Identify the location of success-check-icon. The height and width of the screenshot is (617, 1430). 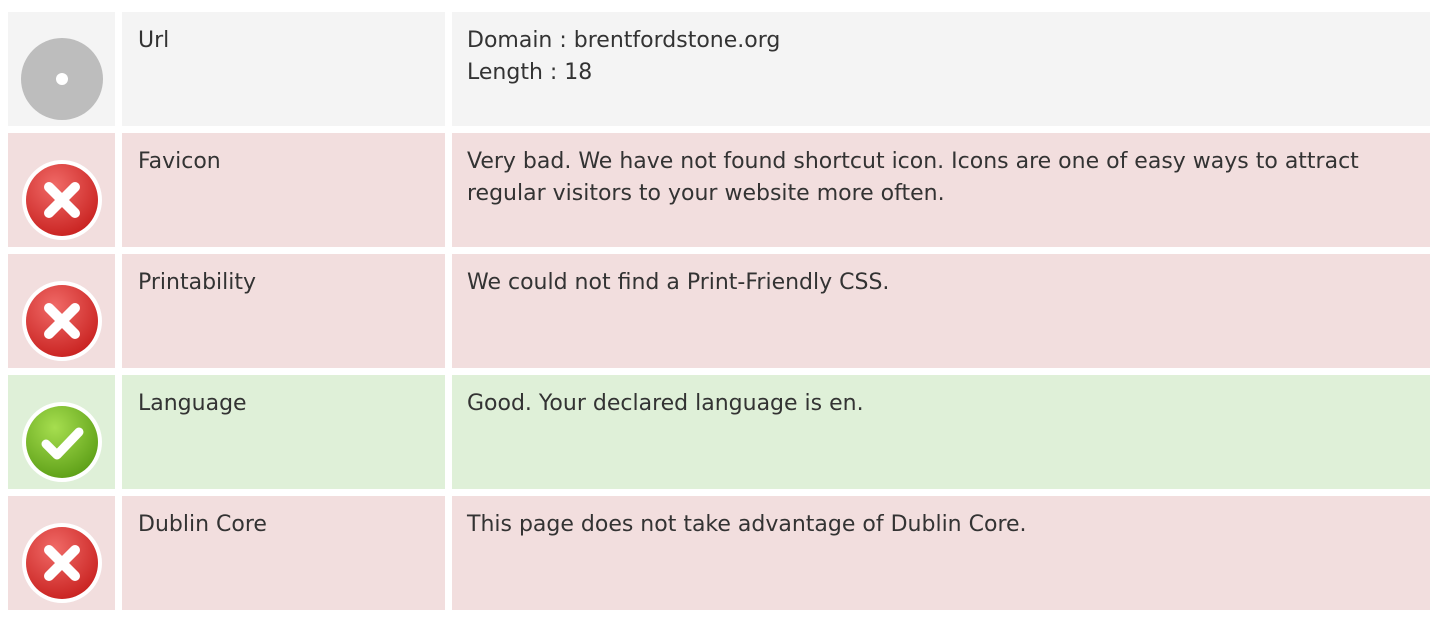
(62, 442).